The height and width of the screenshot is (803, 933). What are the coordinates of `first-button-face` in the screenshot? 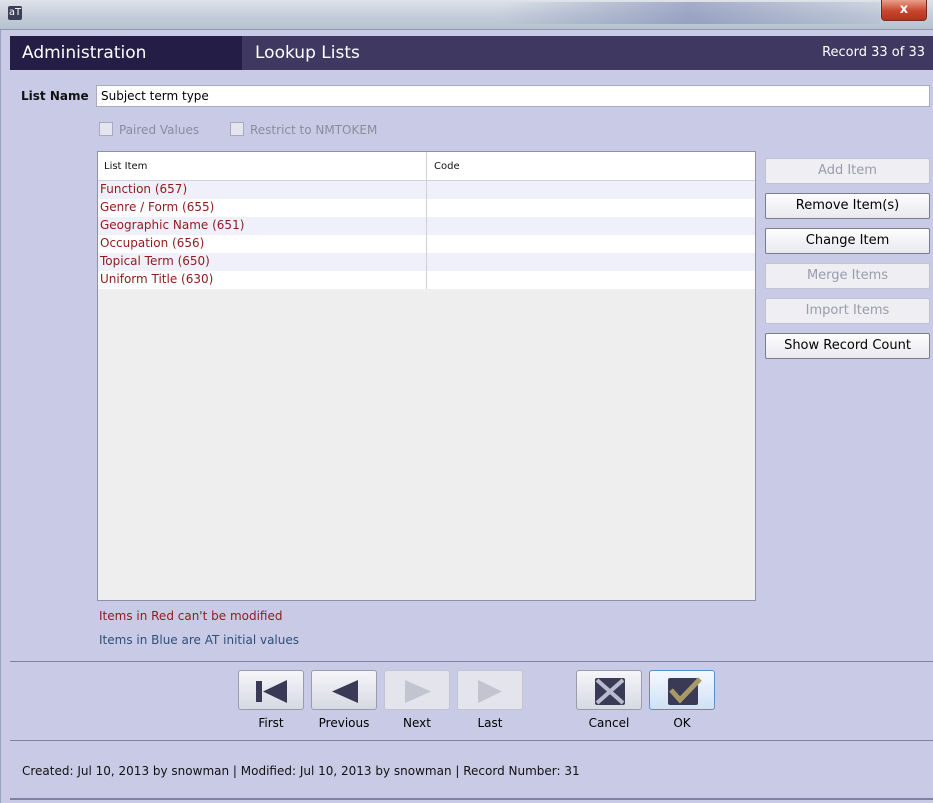 It's located at (271, 690).